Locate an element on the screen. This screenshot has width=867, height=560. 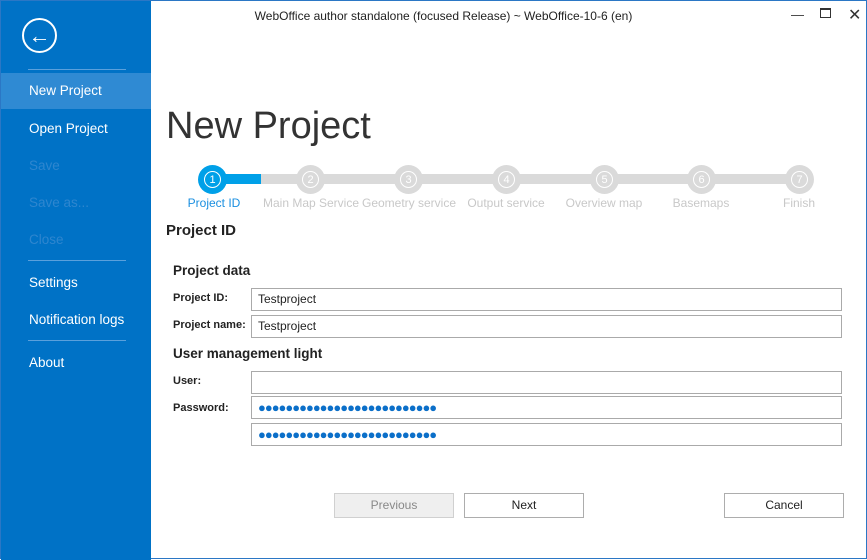
step-label: Geometry service is located at coordinates (409, 203).